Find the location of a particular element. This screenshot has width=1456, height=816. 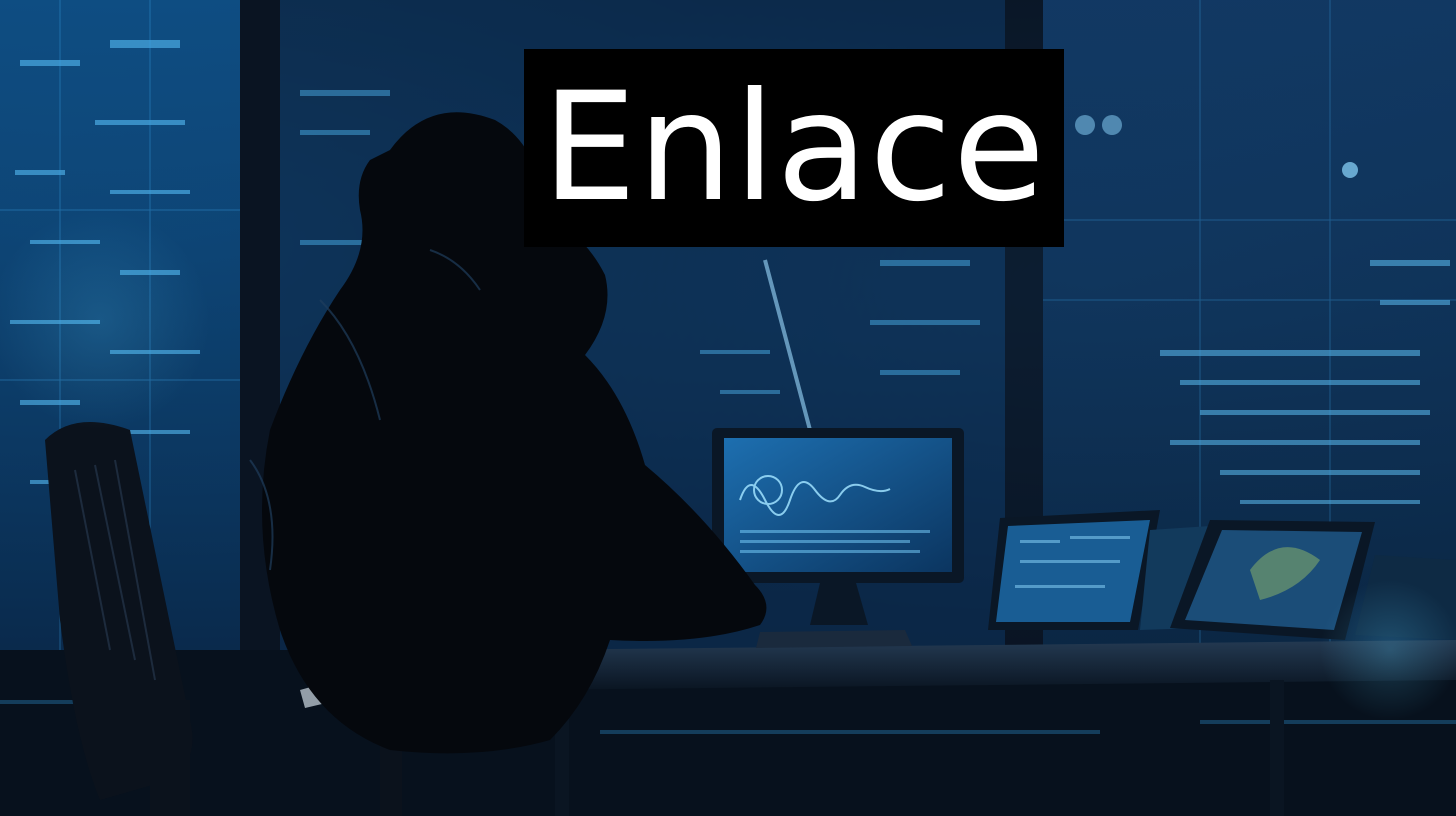

title-text: Enlace is located at coordinates (794, 148).